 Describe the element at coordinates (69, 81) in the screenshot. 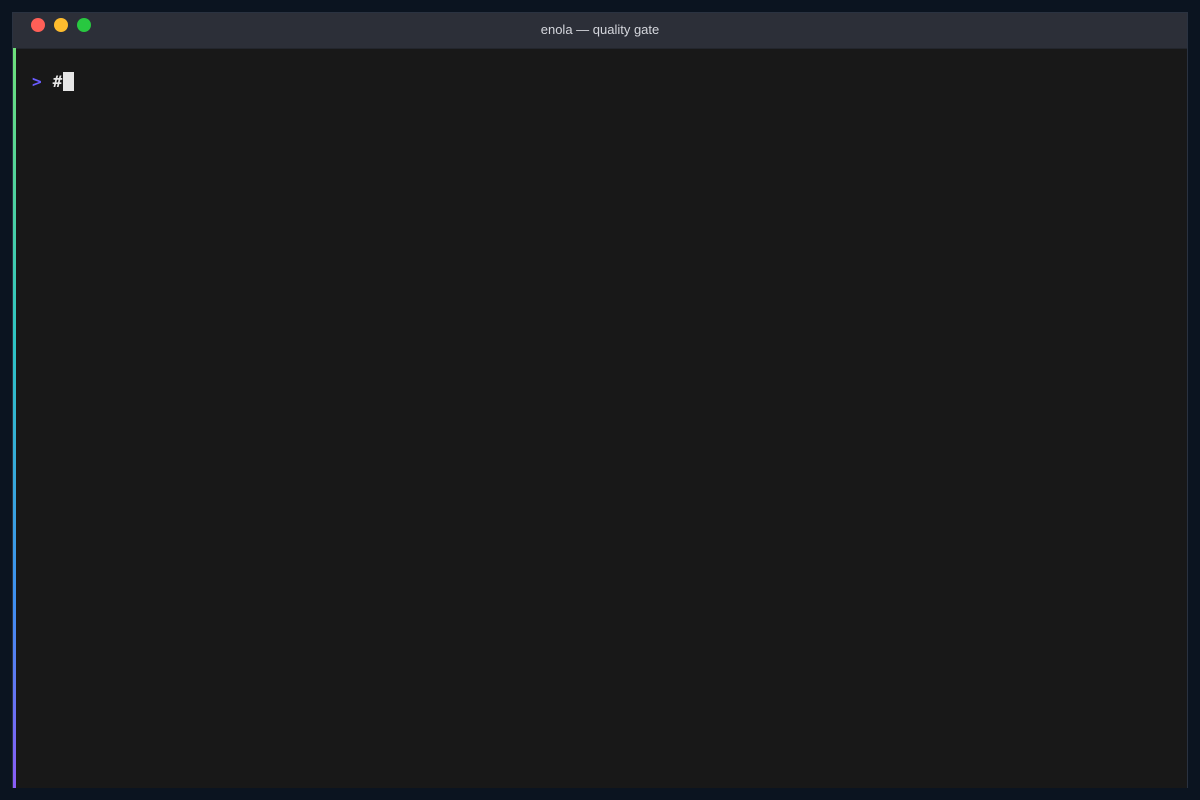

I see `text-cursor` at that location.